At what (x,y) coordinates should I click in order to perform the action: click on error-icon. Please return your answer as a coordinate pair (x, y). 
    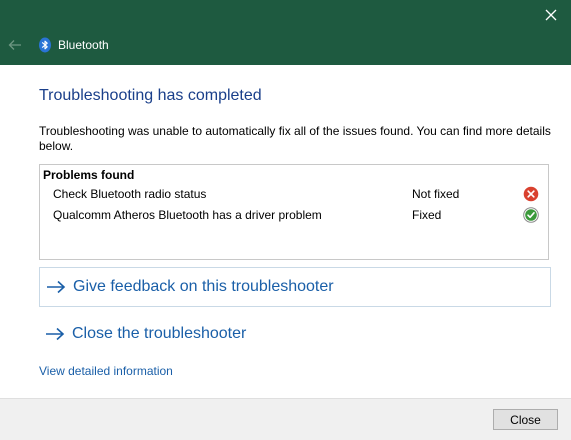
    Looking at the image, I should click on (531, 194).